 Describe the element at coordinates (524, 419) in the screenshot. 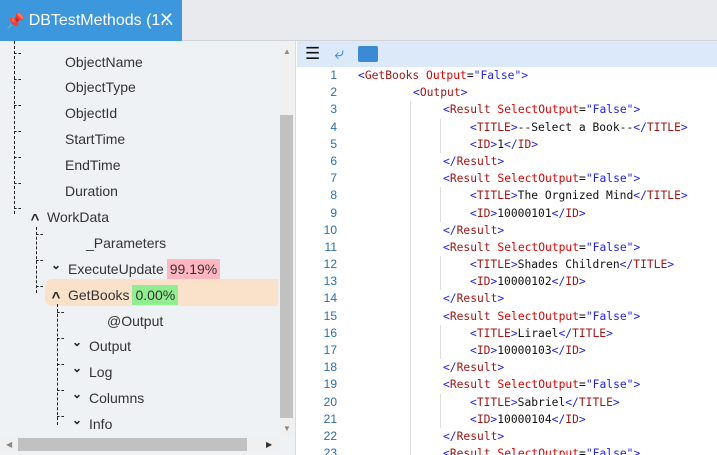

I see `code-token: 10000104` at that location.